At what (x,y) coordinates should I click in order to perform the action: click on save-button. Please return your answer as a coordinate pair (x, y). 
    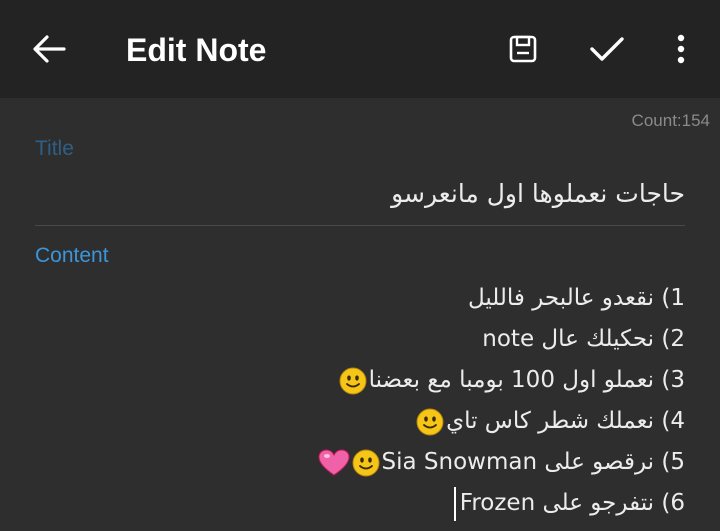
    Looking at the image, I should click on (523, 49).